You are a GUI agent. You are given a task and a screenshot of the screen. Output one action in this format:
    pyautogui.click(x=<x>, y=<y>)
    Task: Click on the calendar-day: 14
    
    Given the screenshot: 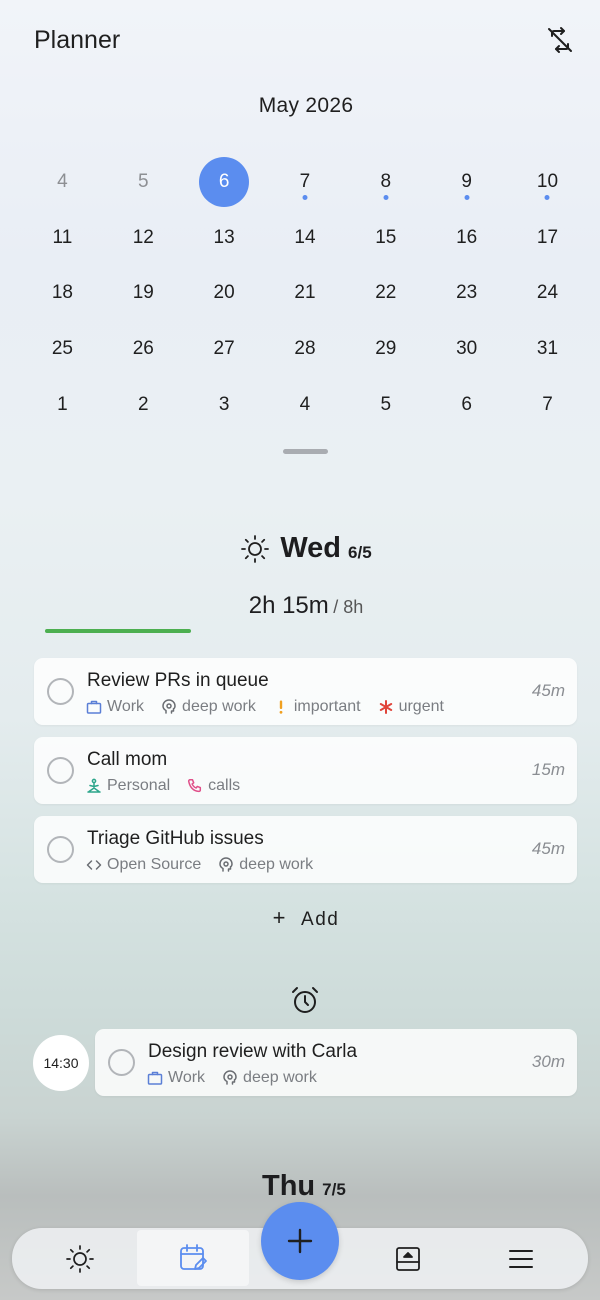 What is the action you would take?
    pyautogui.click(x=305, y=238)
    